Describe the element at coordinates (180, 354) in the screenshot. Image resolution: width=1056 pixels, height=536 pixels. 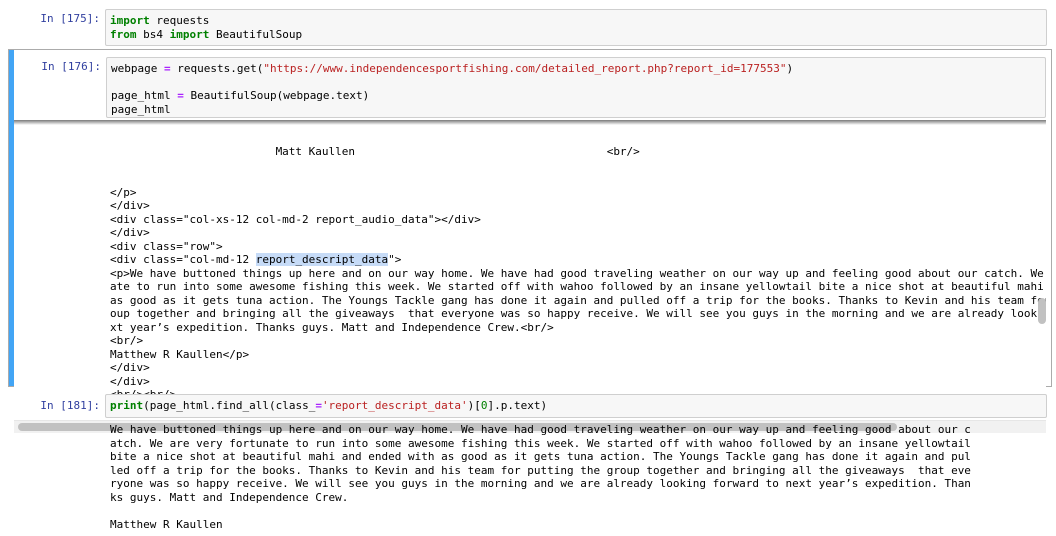
I see `output-line-text: Matthew R Kaullen</p>` at that location.